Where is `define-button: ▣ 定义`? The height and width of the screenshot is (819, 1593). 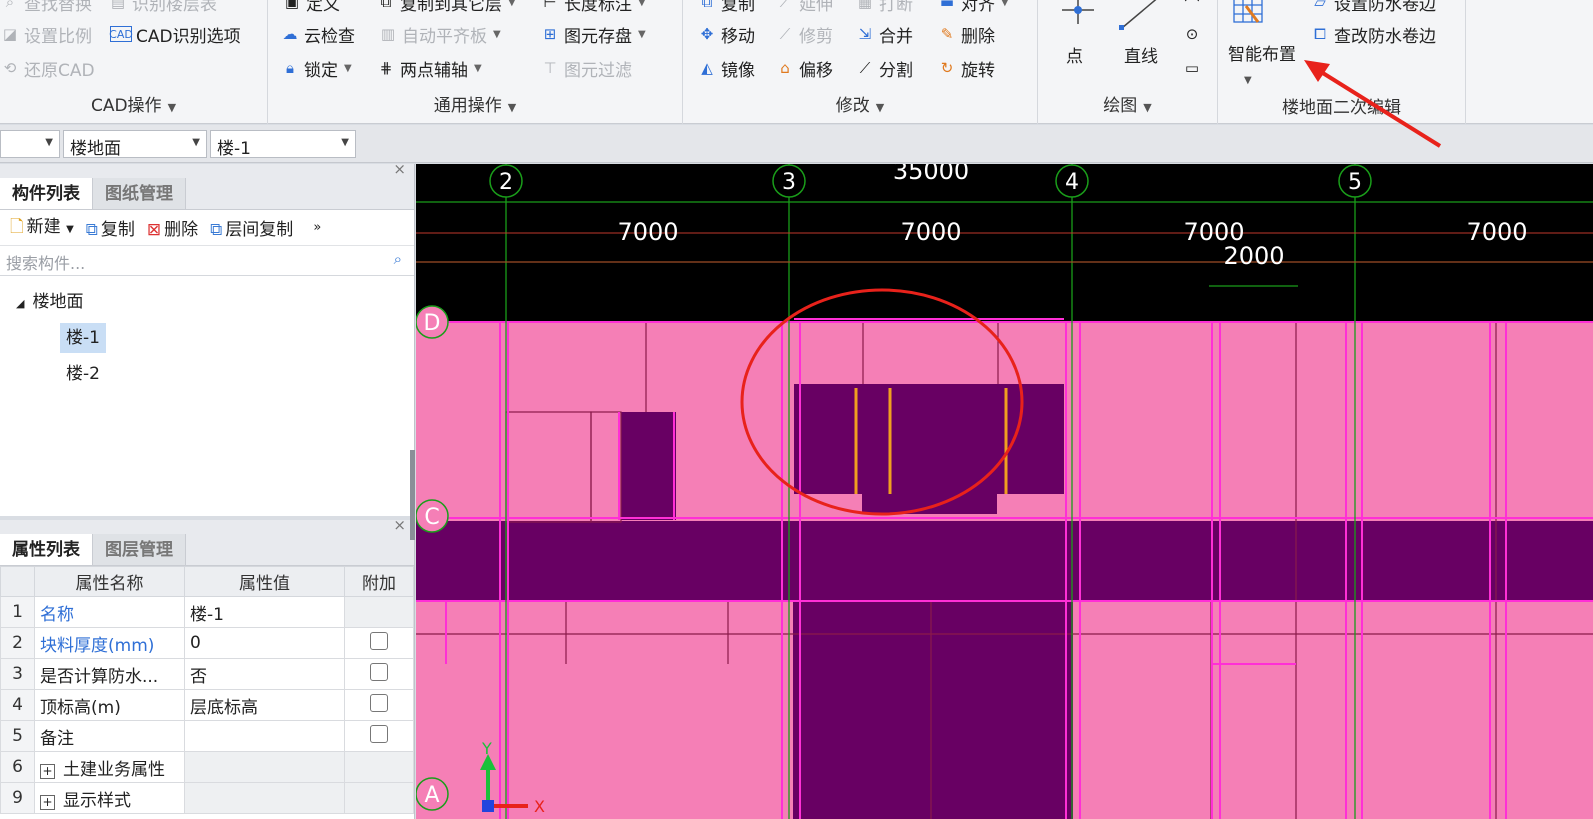 define-button: ▣ 定义 is located at coordinates (311, 8).